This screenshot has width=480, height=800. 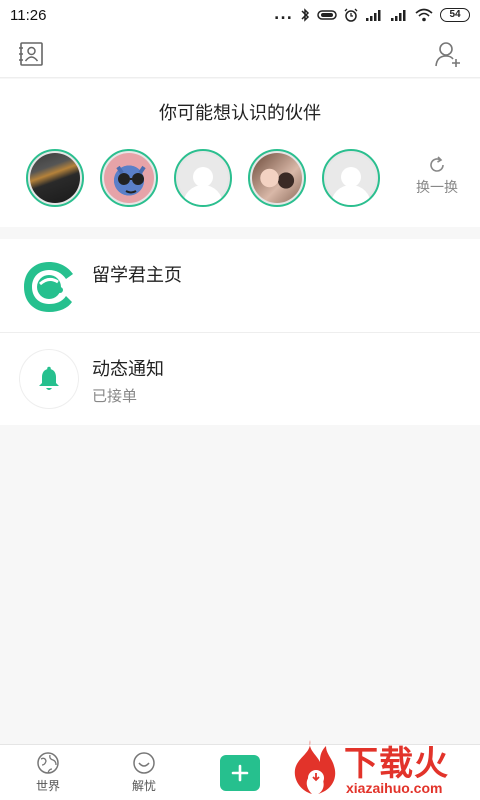 What do you see at coordinates (424, 15) in the screenshot?
I see `wifi-icon` at bounding box center [424, 15].